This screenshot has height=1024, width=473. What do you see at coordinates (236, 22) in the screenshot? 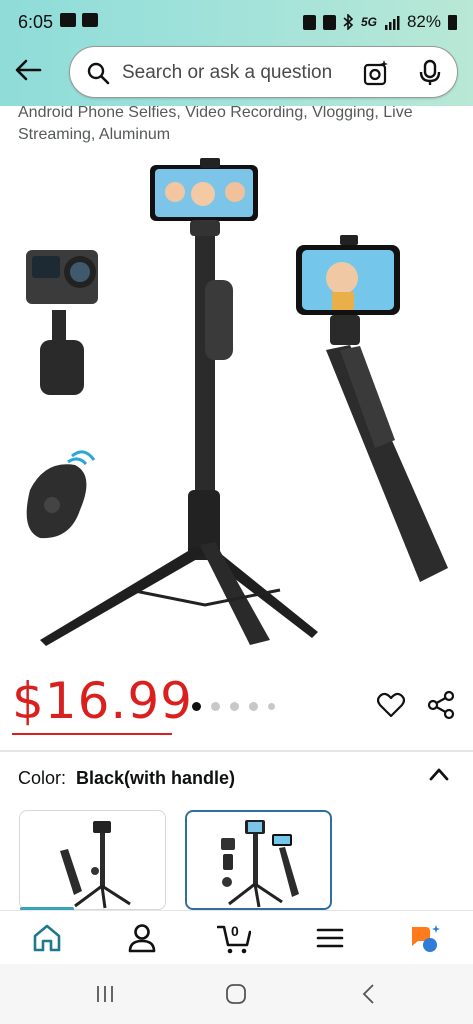
I see `status-bar: 6:05 5G 82%` at bounding box center [236, 22].